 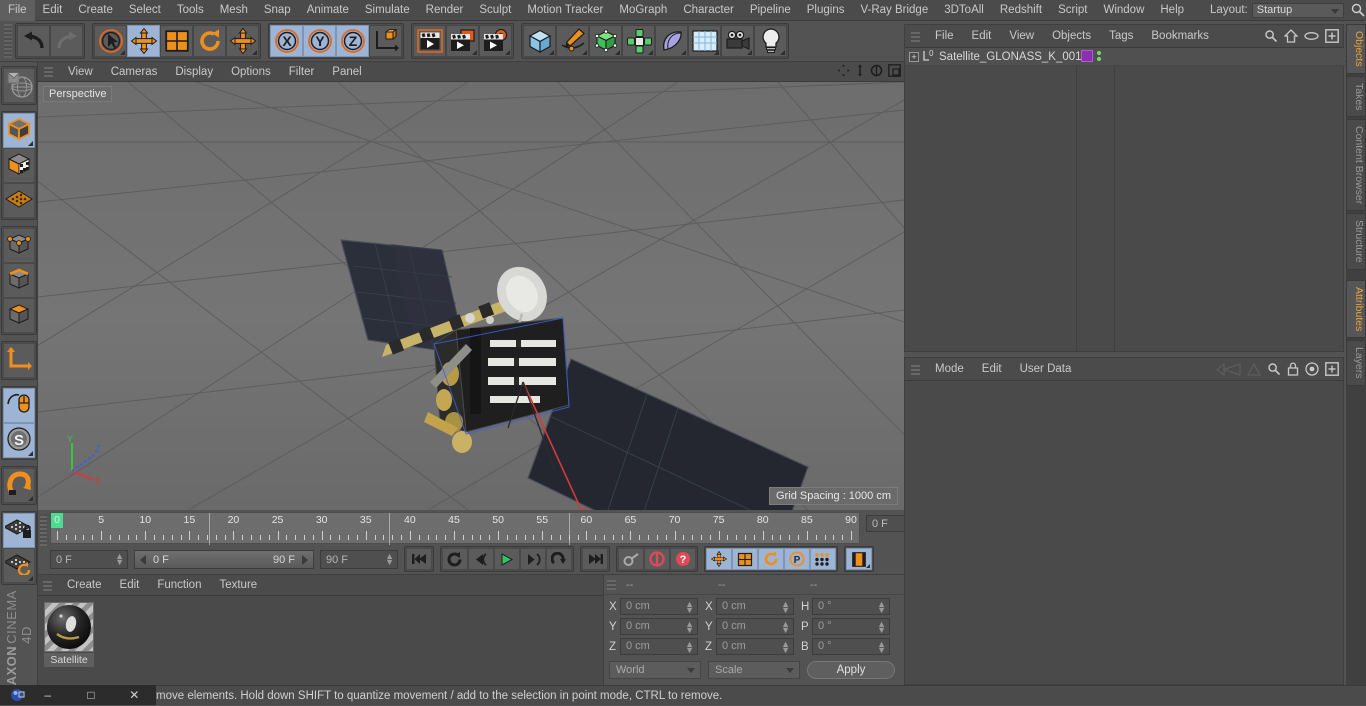 I want to click on move-tool, so click(x=143, y=41).